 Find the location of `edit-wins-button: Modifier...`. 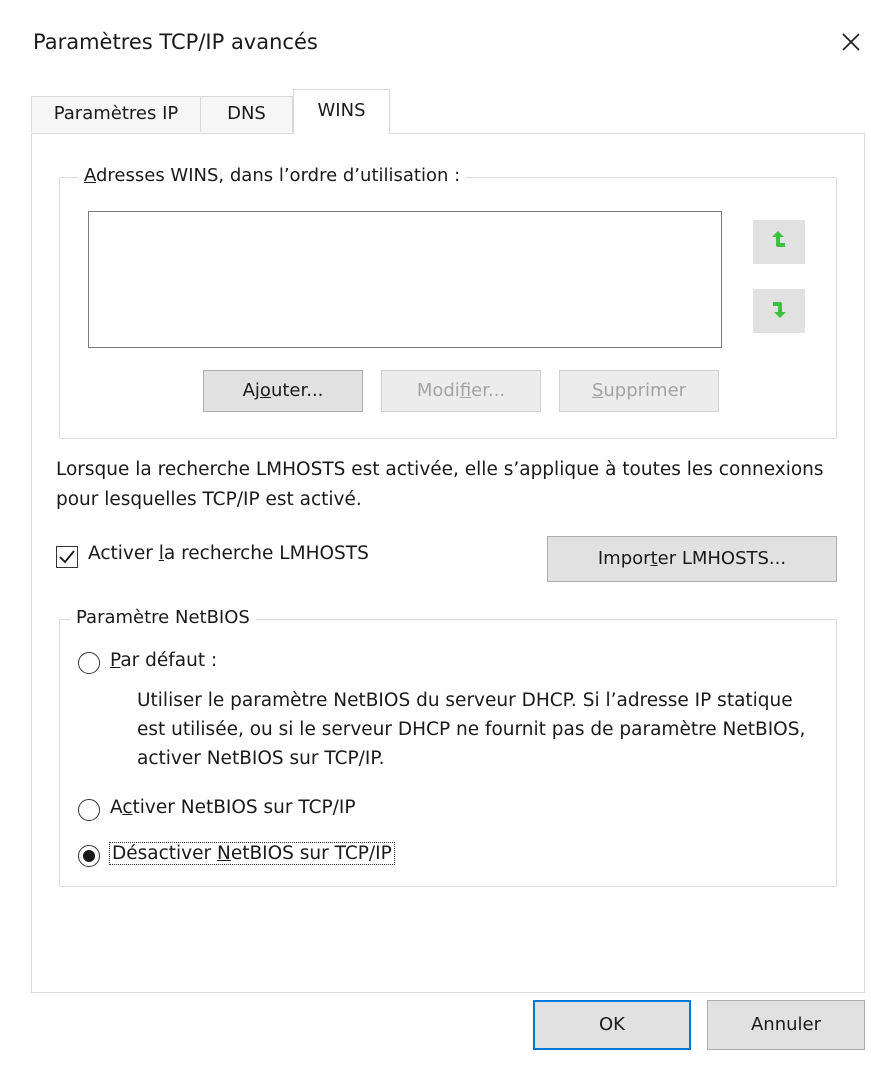

edit-wins-button: Modifier... is located at coordinates (461, 391).